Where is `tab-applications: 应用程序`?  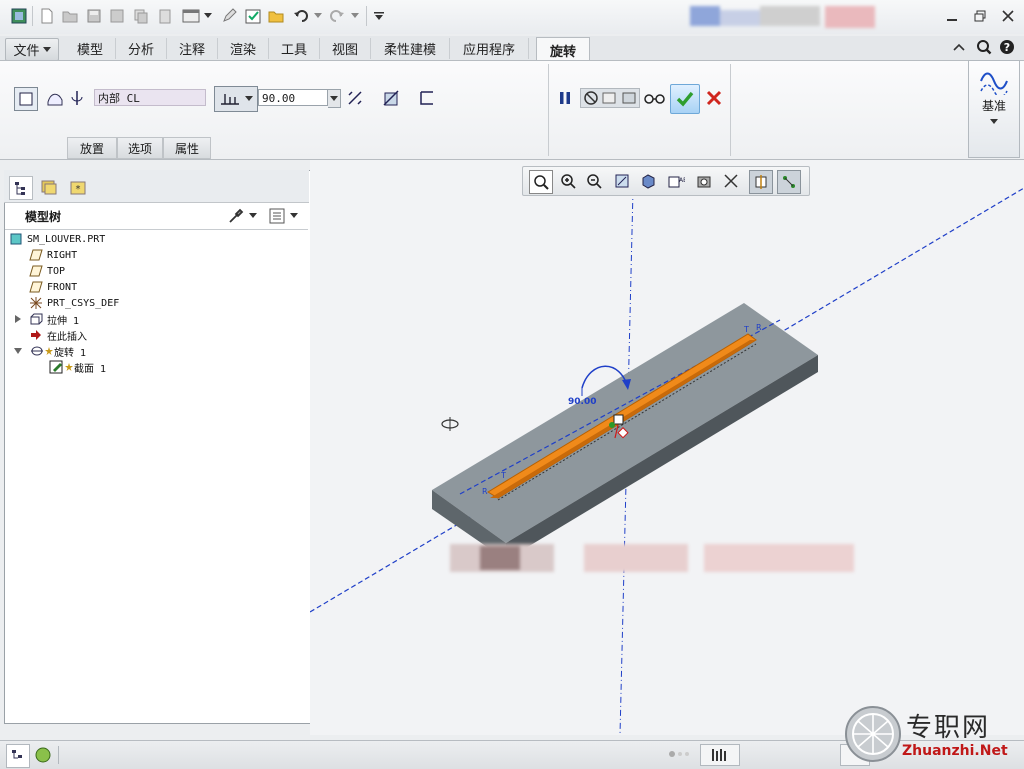 tab-applications: 应用程序 is located at coordinates (489, 48).